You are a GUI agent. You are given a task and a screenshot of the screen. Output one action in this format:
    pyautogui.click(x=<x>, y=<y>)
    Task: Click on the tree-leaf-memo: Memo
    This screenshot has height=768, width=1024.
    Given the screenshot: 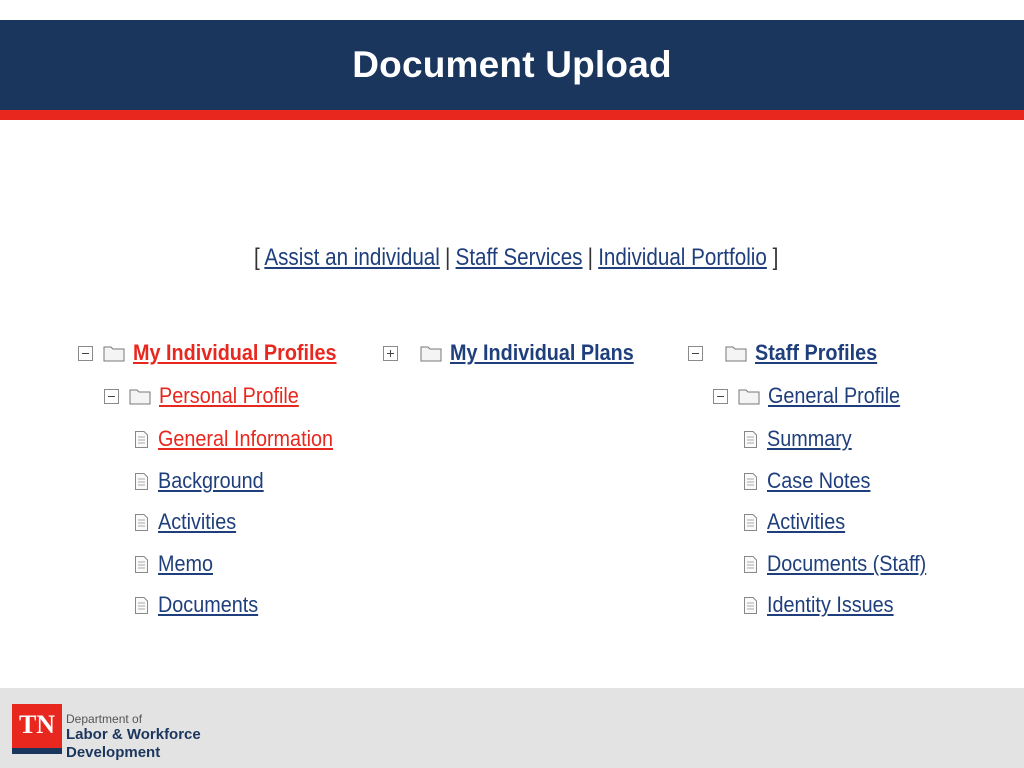 What is the action you would take?
    pyautogui.click(x=177, y=564)
    